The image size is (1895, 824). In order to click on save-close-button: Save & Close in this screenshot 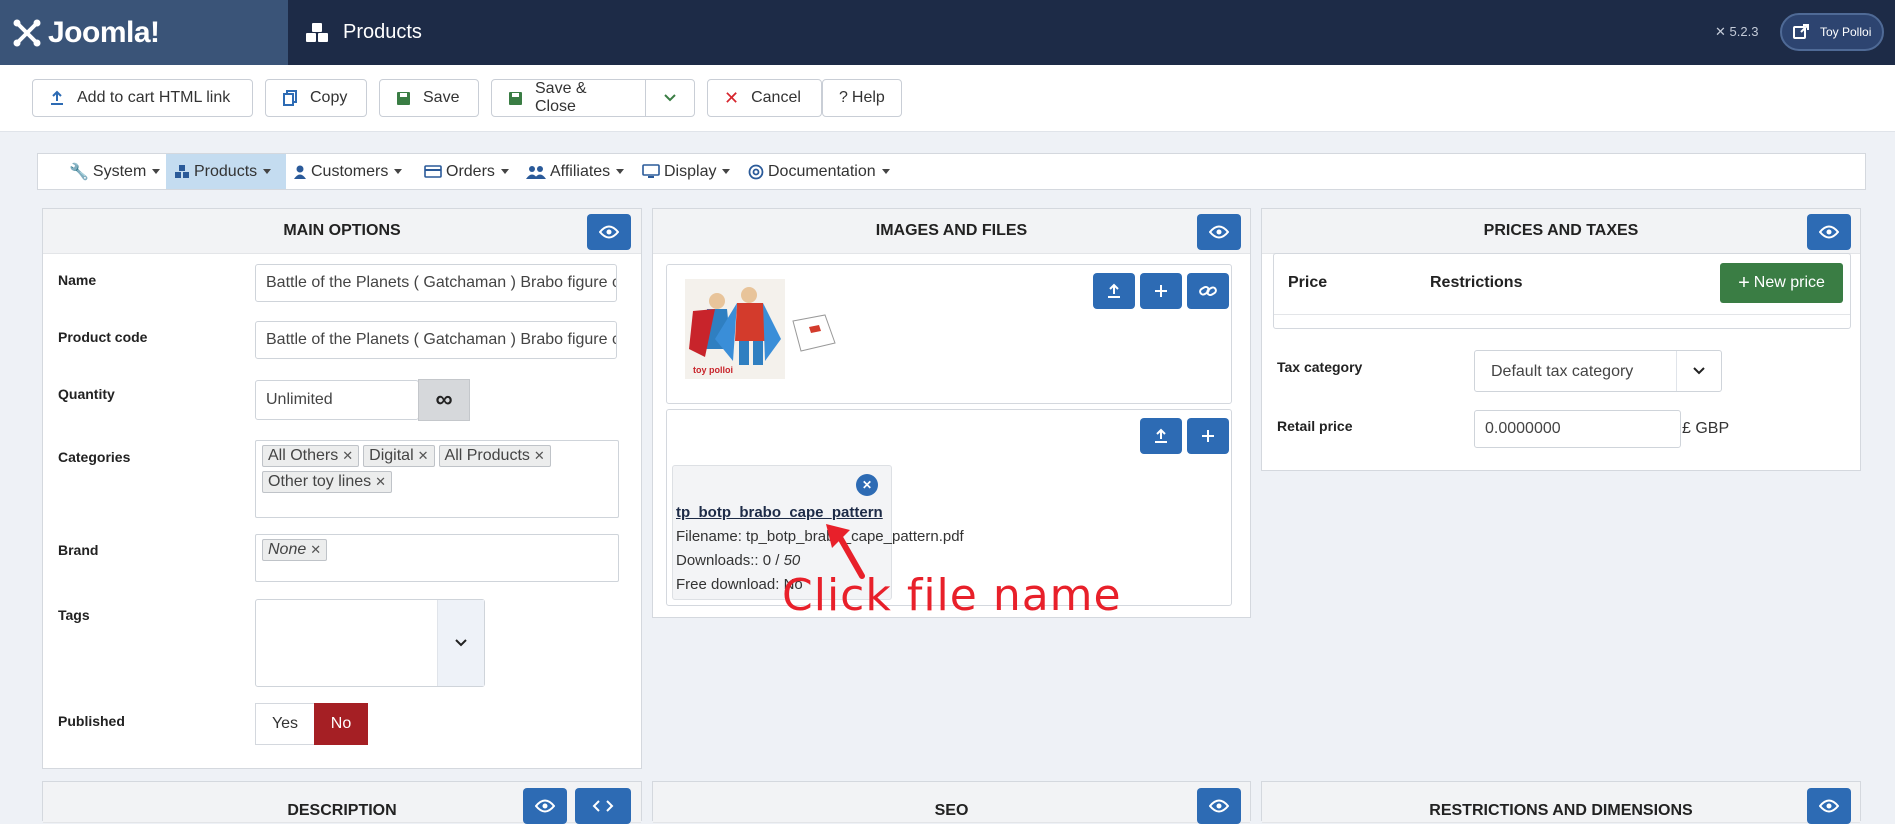, I will do `click(568, 98)`.